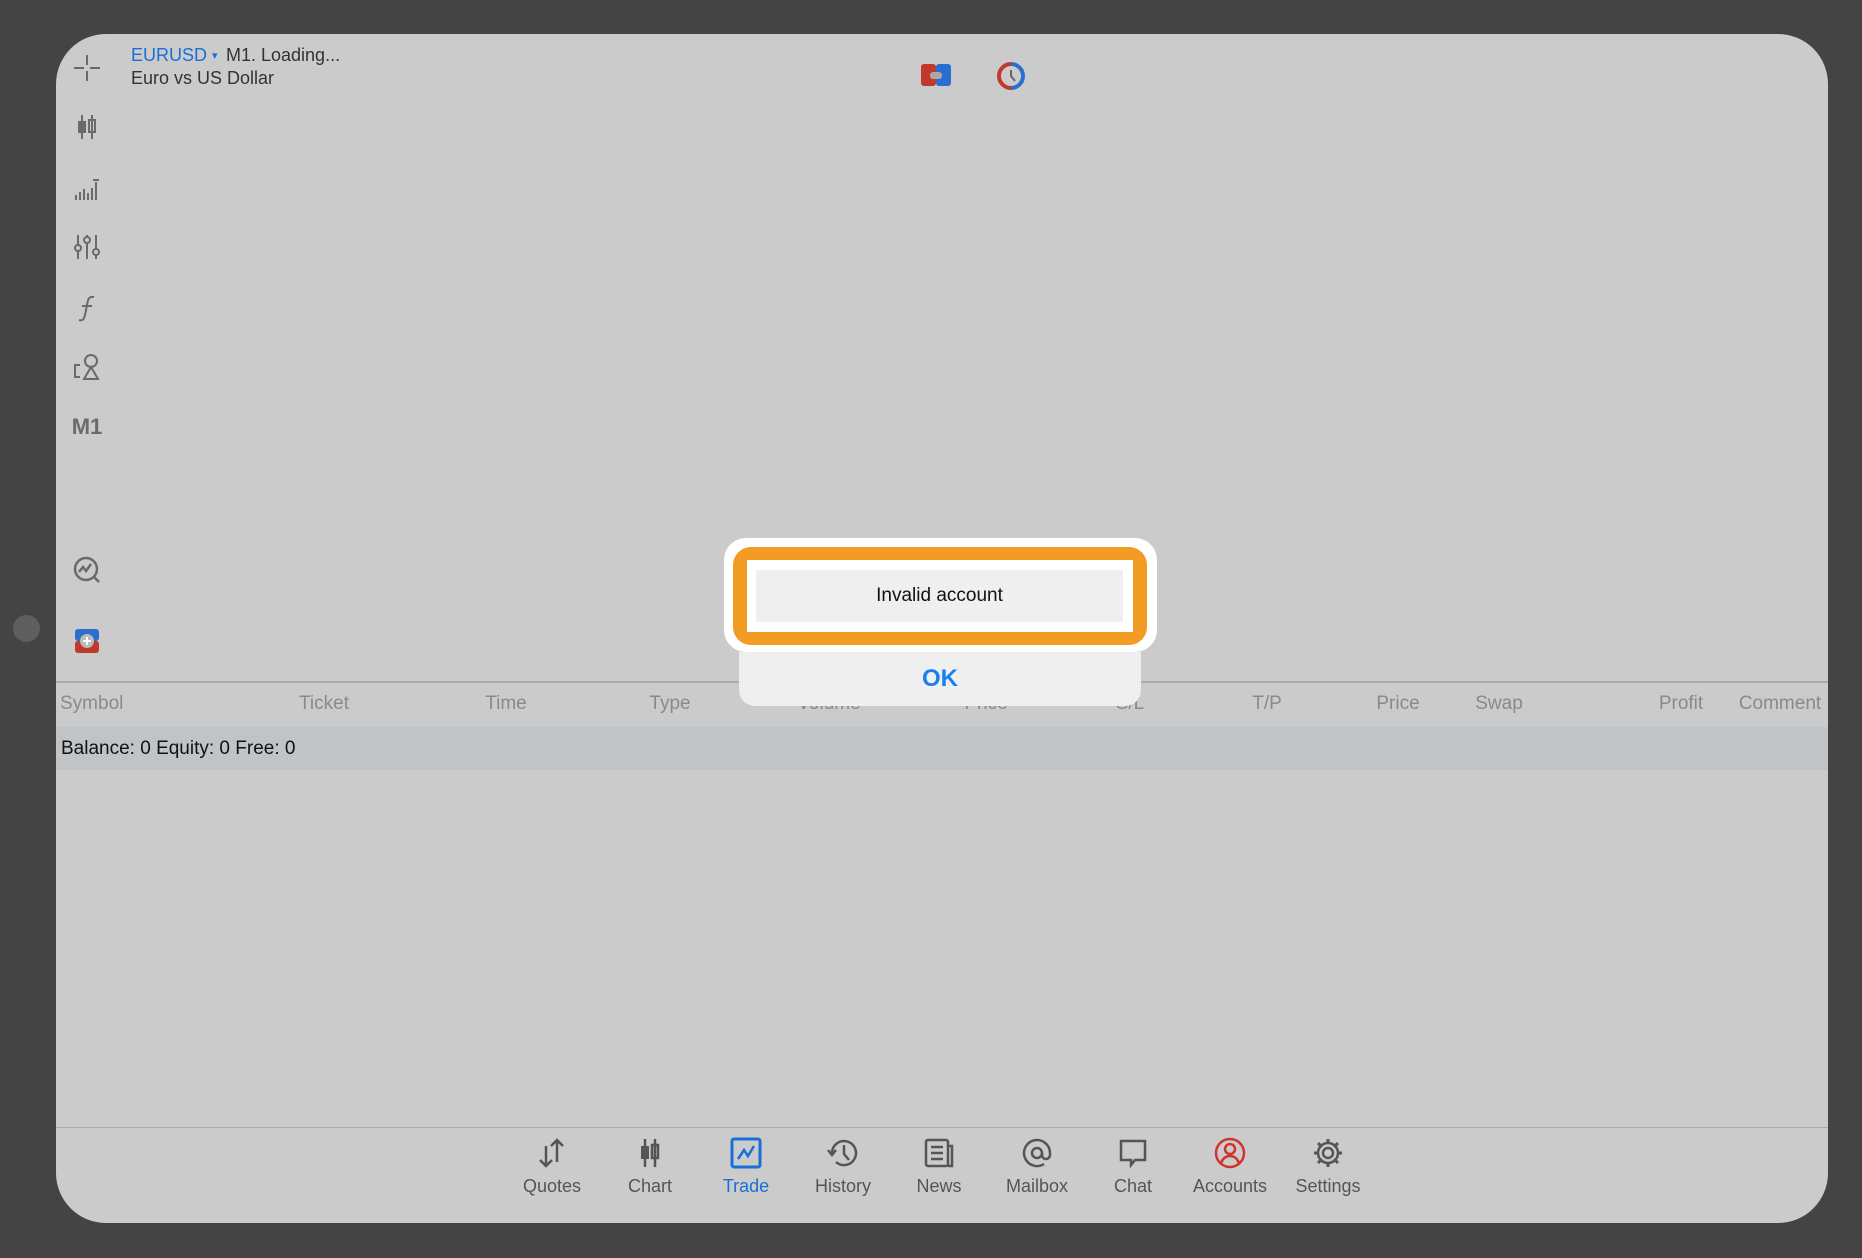  Describe the element at coordinates (1499, 704) in the screenshot. I see `column-swap: Swap` at that location.